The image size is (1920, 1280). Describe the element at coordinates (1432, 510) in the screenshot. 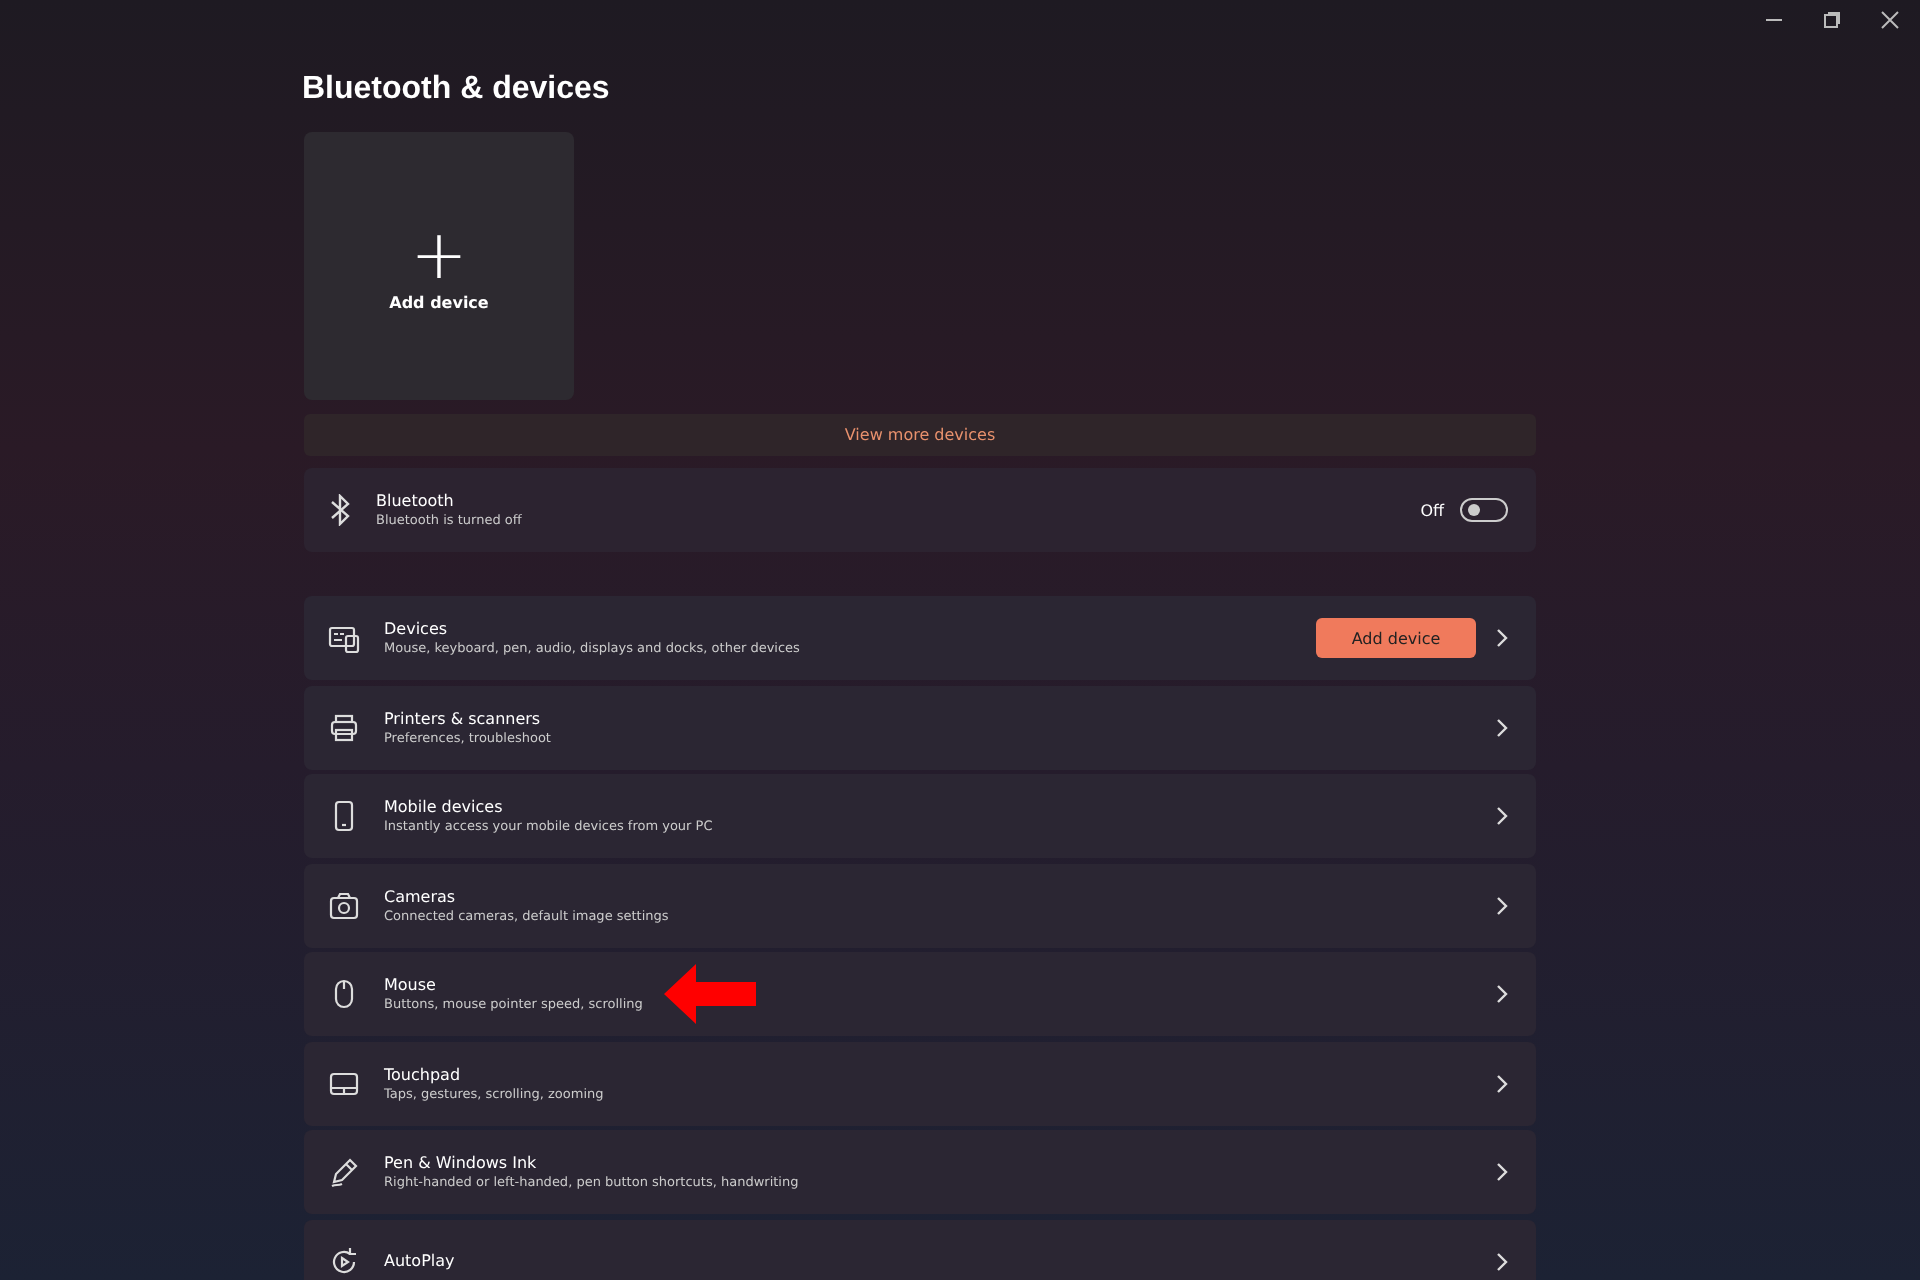

I see `toggle-state-label: Off` at that location.